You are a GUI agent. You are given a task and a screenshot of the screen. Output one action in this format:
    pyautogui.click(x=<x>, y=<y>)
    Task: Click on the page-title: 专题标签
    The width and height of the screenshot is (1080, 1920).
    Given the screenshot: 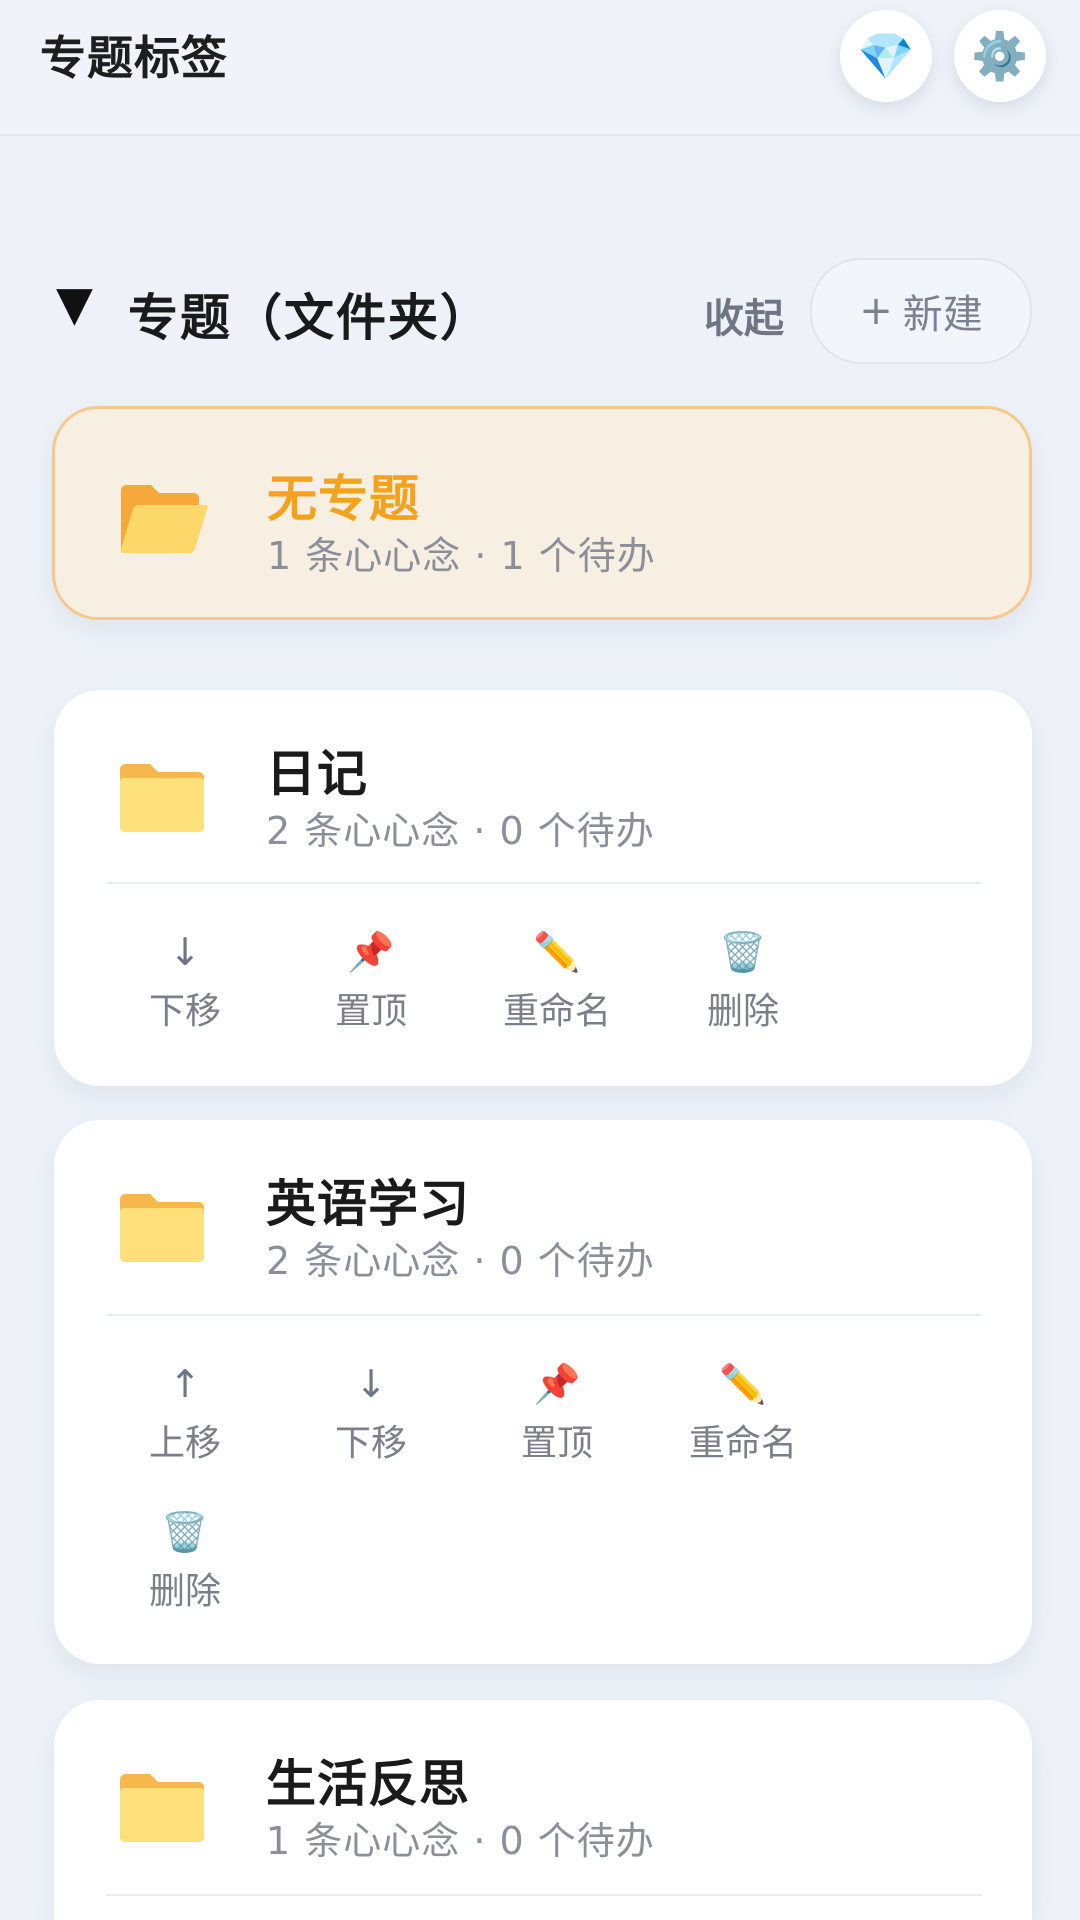 What is the action you would take?
    pyautogui.click(x=134, y=58)
    